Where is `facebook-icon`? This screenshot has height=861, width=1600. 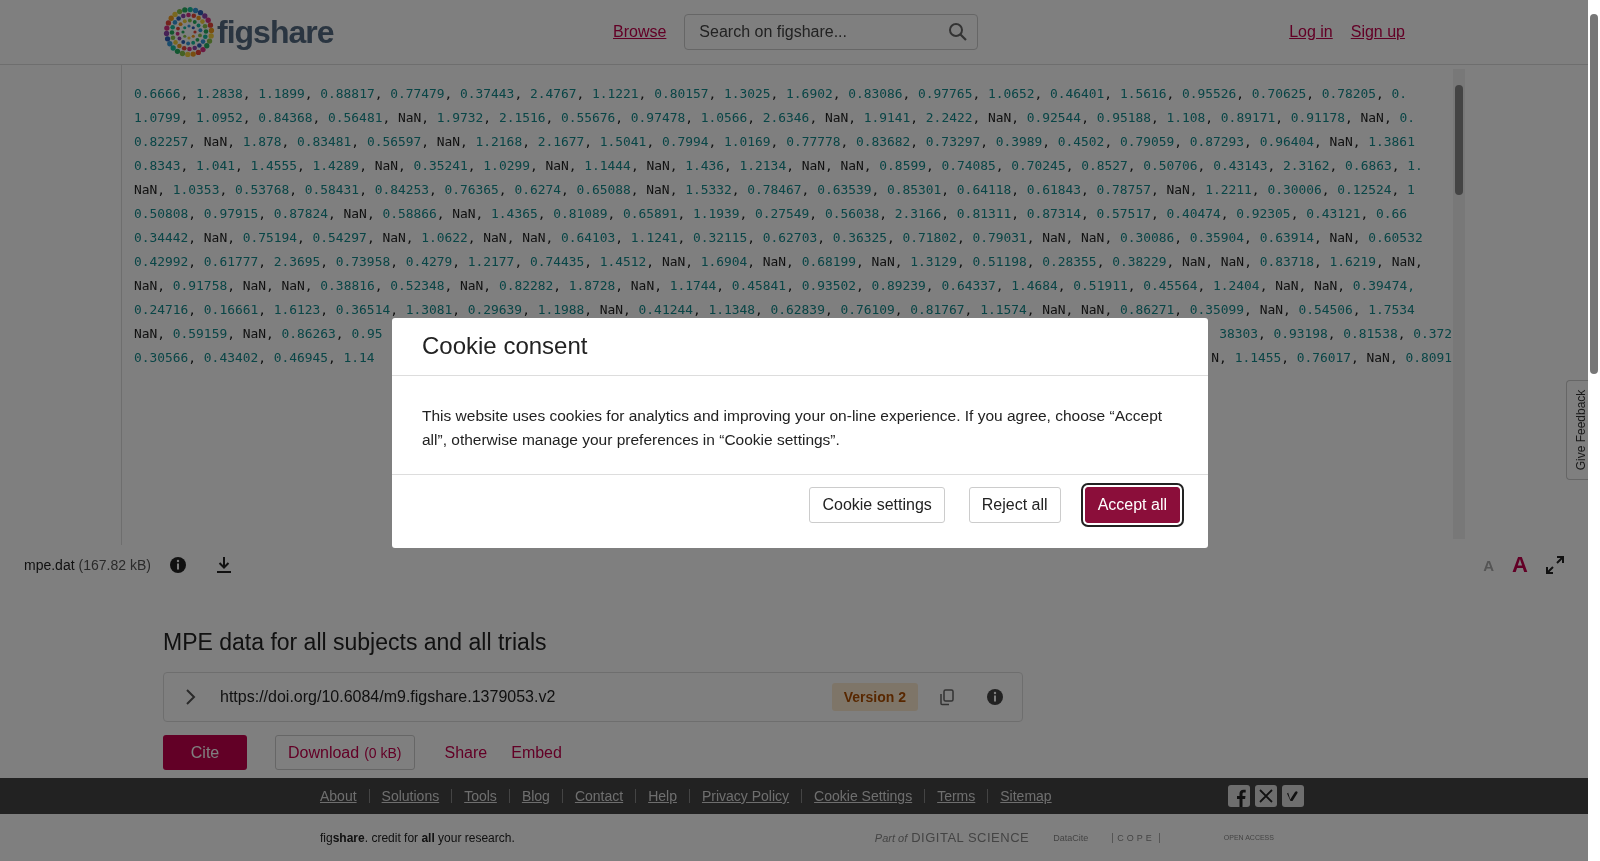 facebook-icon is located at coordinates (1238, 796).